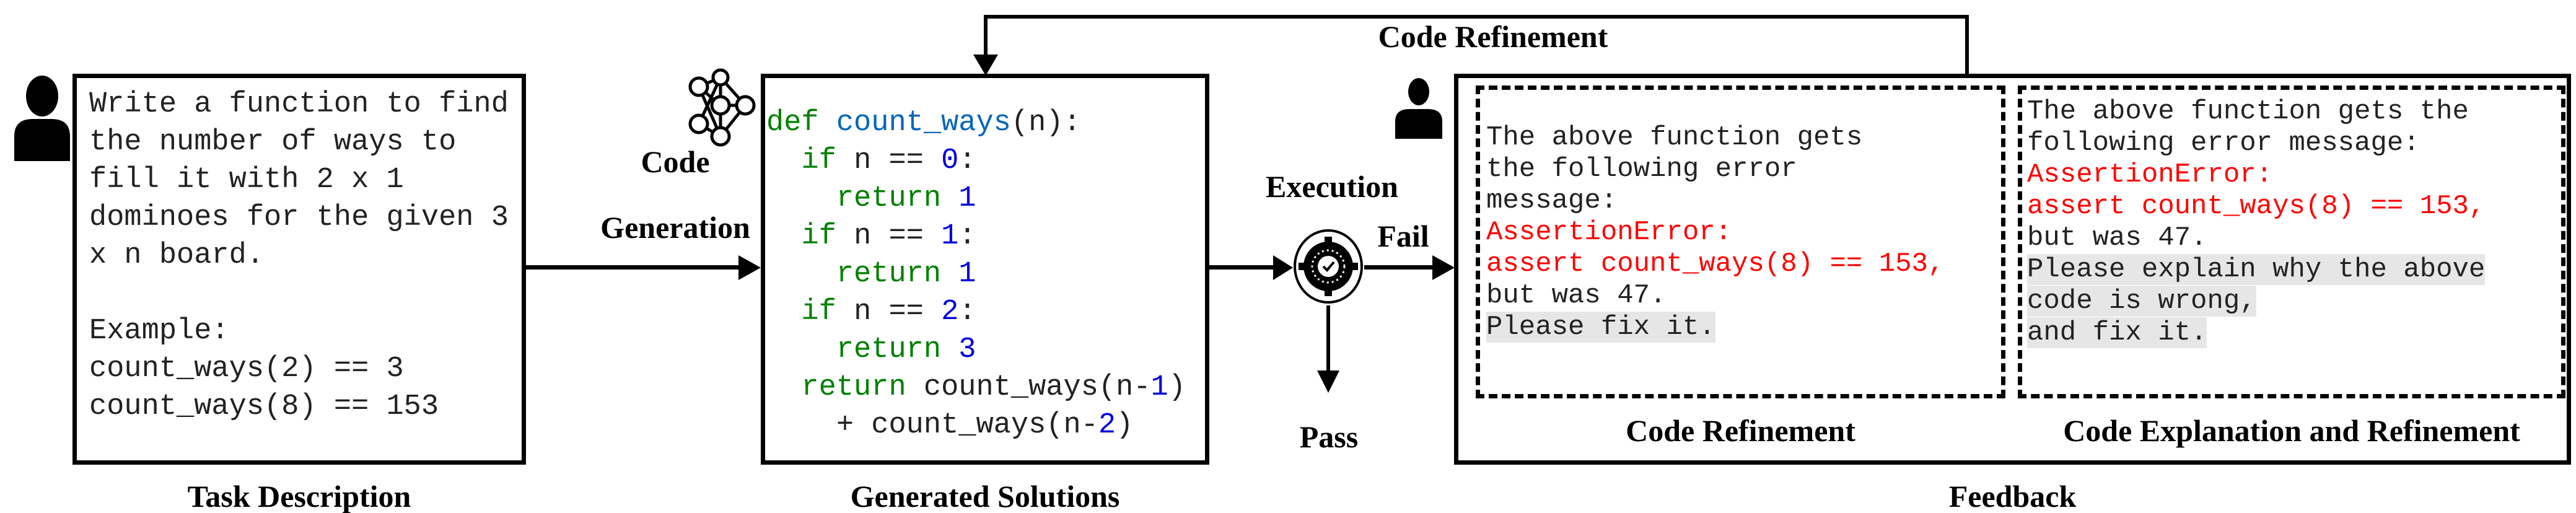 This screenshot has height=513, width=2576. What do you see at coordinates (1443, 267) in the screenshot?
I see `fail-arrowhead` at bounding box center [1443, 267].